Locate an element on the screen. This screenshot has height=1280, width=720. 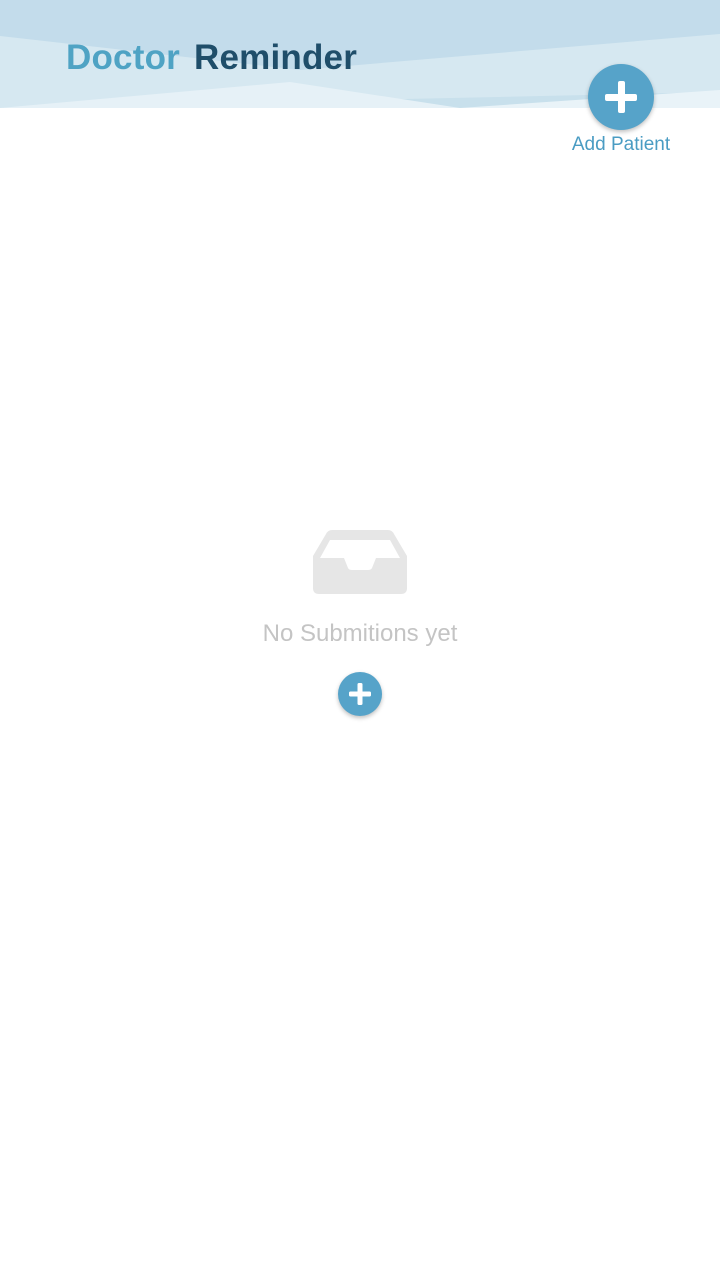
empty-state: No Submitions yet is located at coordinates (360, 622).